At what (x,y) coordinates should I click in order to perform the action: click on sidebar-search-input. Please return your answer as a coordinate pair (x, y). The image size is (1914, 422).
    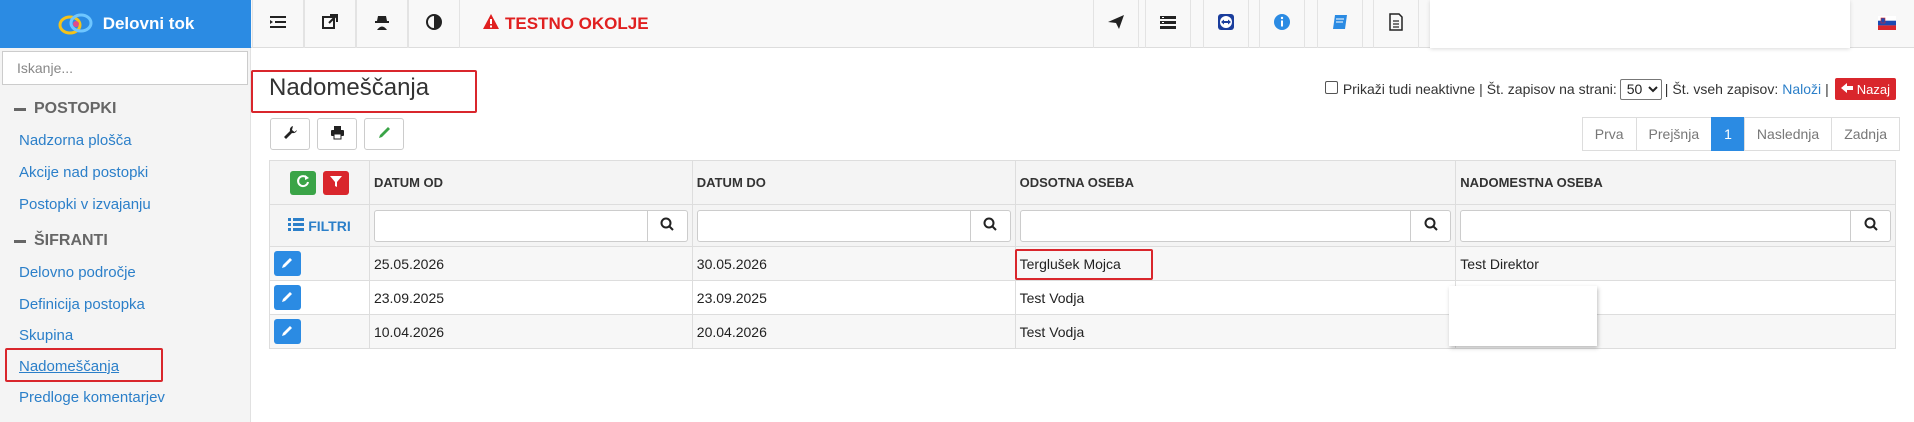
    Looking at the image, I should click on (125, 68).